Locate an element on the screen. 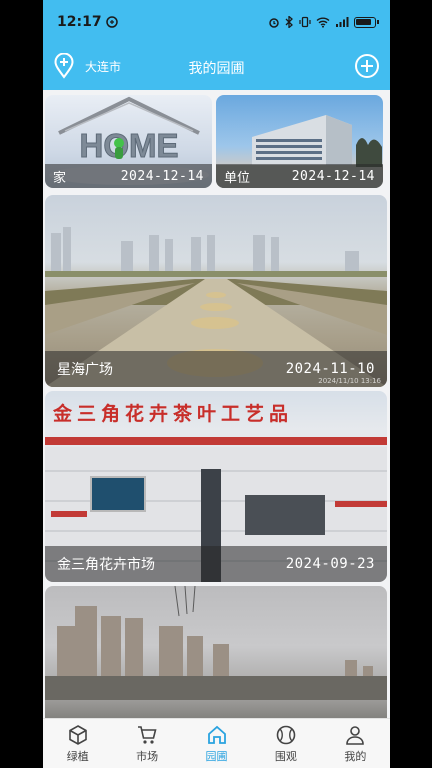  tab-market: 市场 is located at coordinates (146, 743).